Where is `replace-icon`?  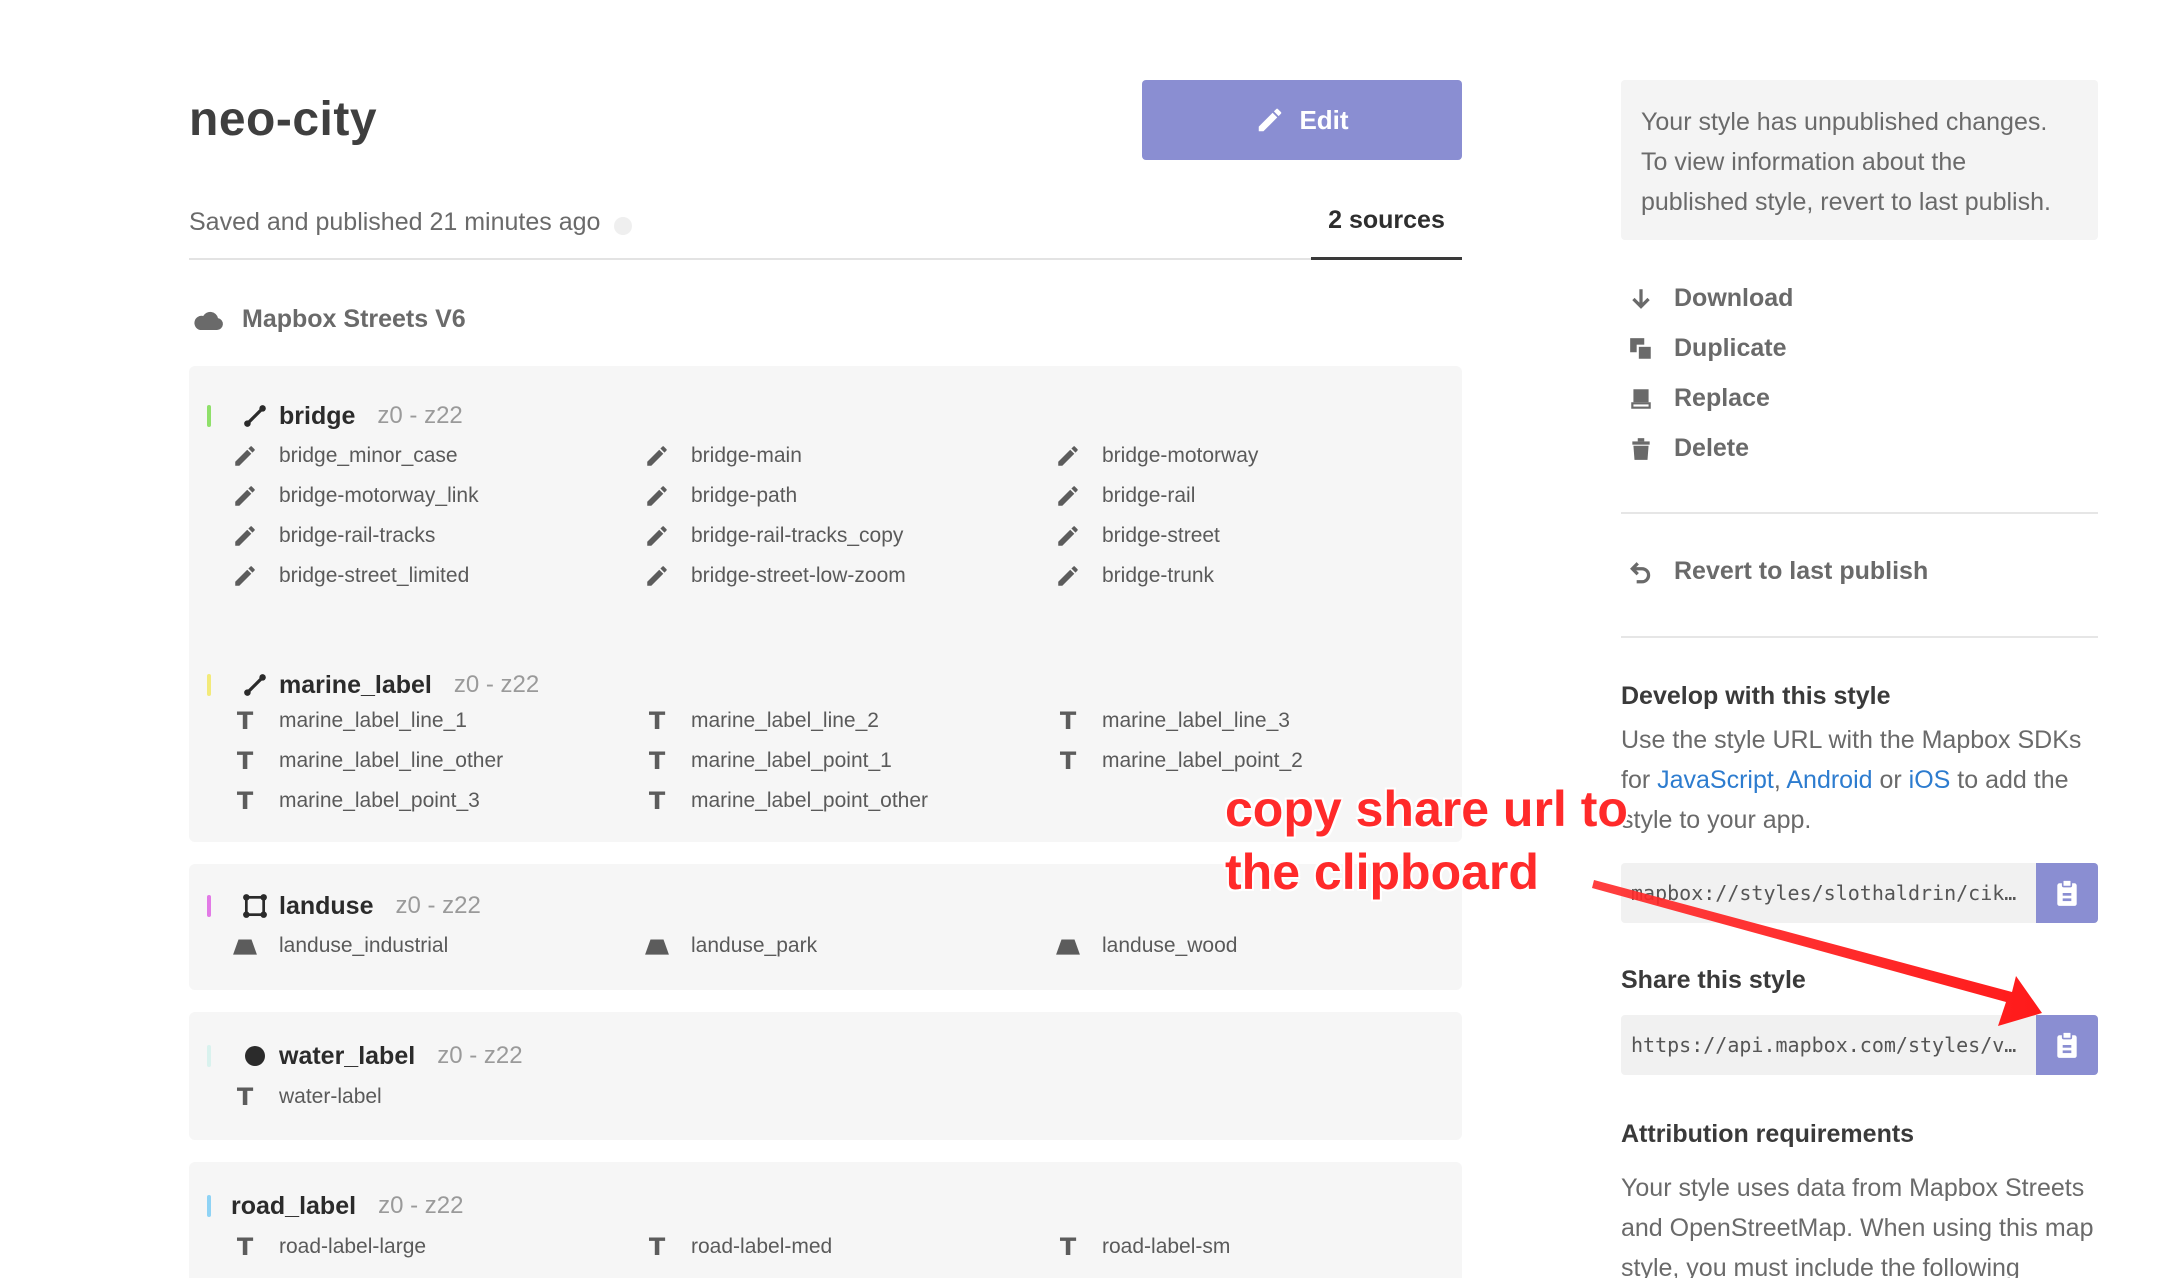
replace-icon is located at coordinates (1641, 398).